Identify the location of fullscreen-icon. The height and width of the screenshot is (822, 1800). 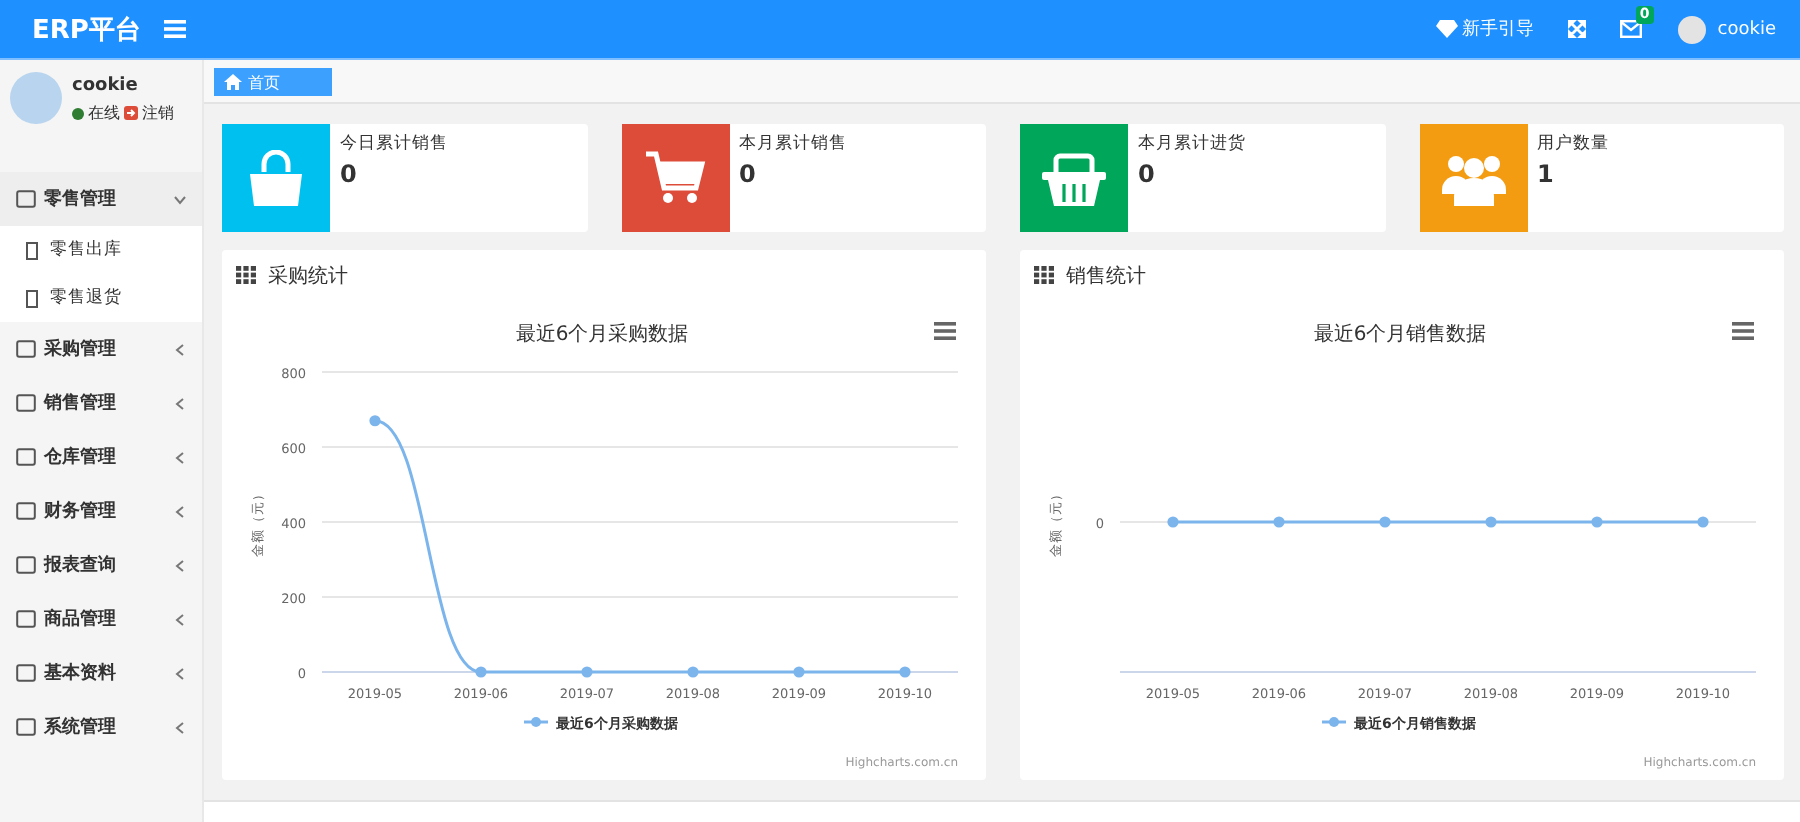
(1576, 29).